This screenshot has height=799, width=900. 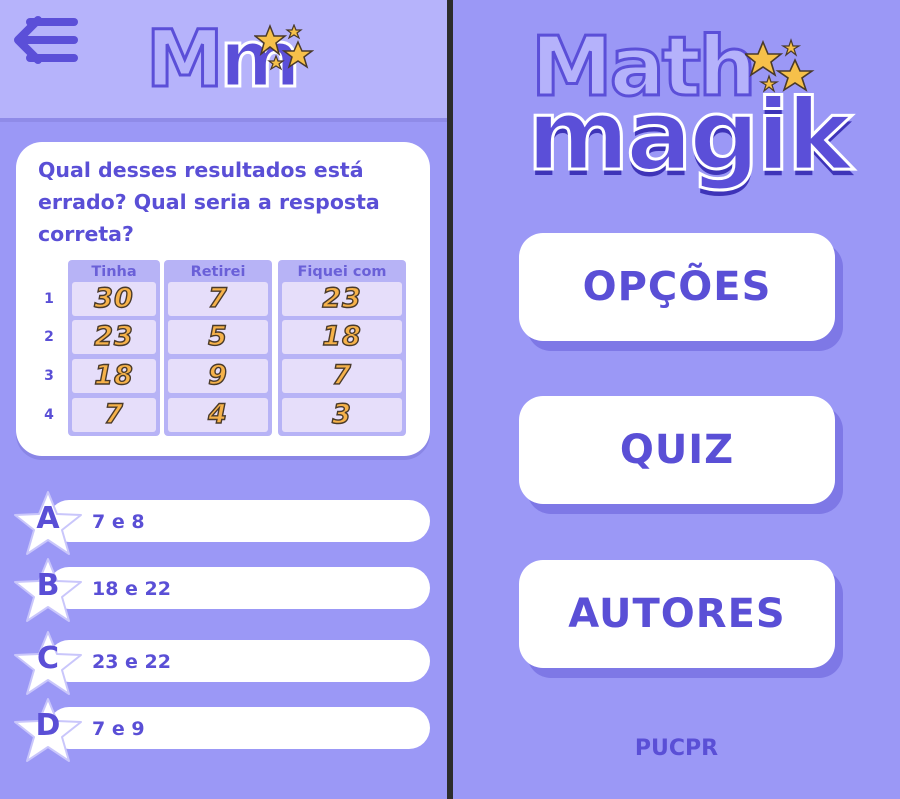 I want to click on answer-option-c: C 23 e 22, so click(x=220, y=661).